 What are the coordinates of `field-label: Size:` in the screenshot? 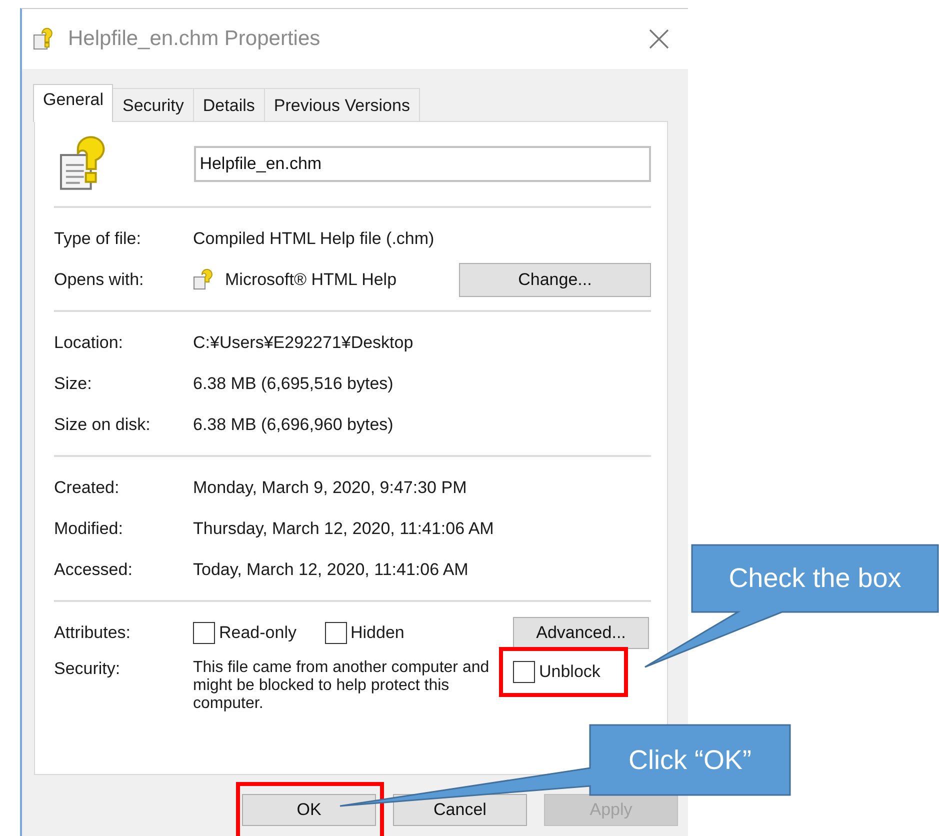 It's located at (73, 384).